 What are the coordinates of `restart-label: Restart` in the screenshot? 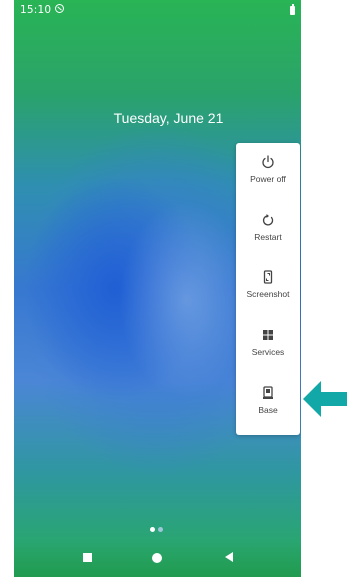 It's located at (268, 237).